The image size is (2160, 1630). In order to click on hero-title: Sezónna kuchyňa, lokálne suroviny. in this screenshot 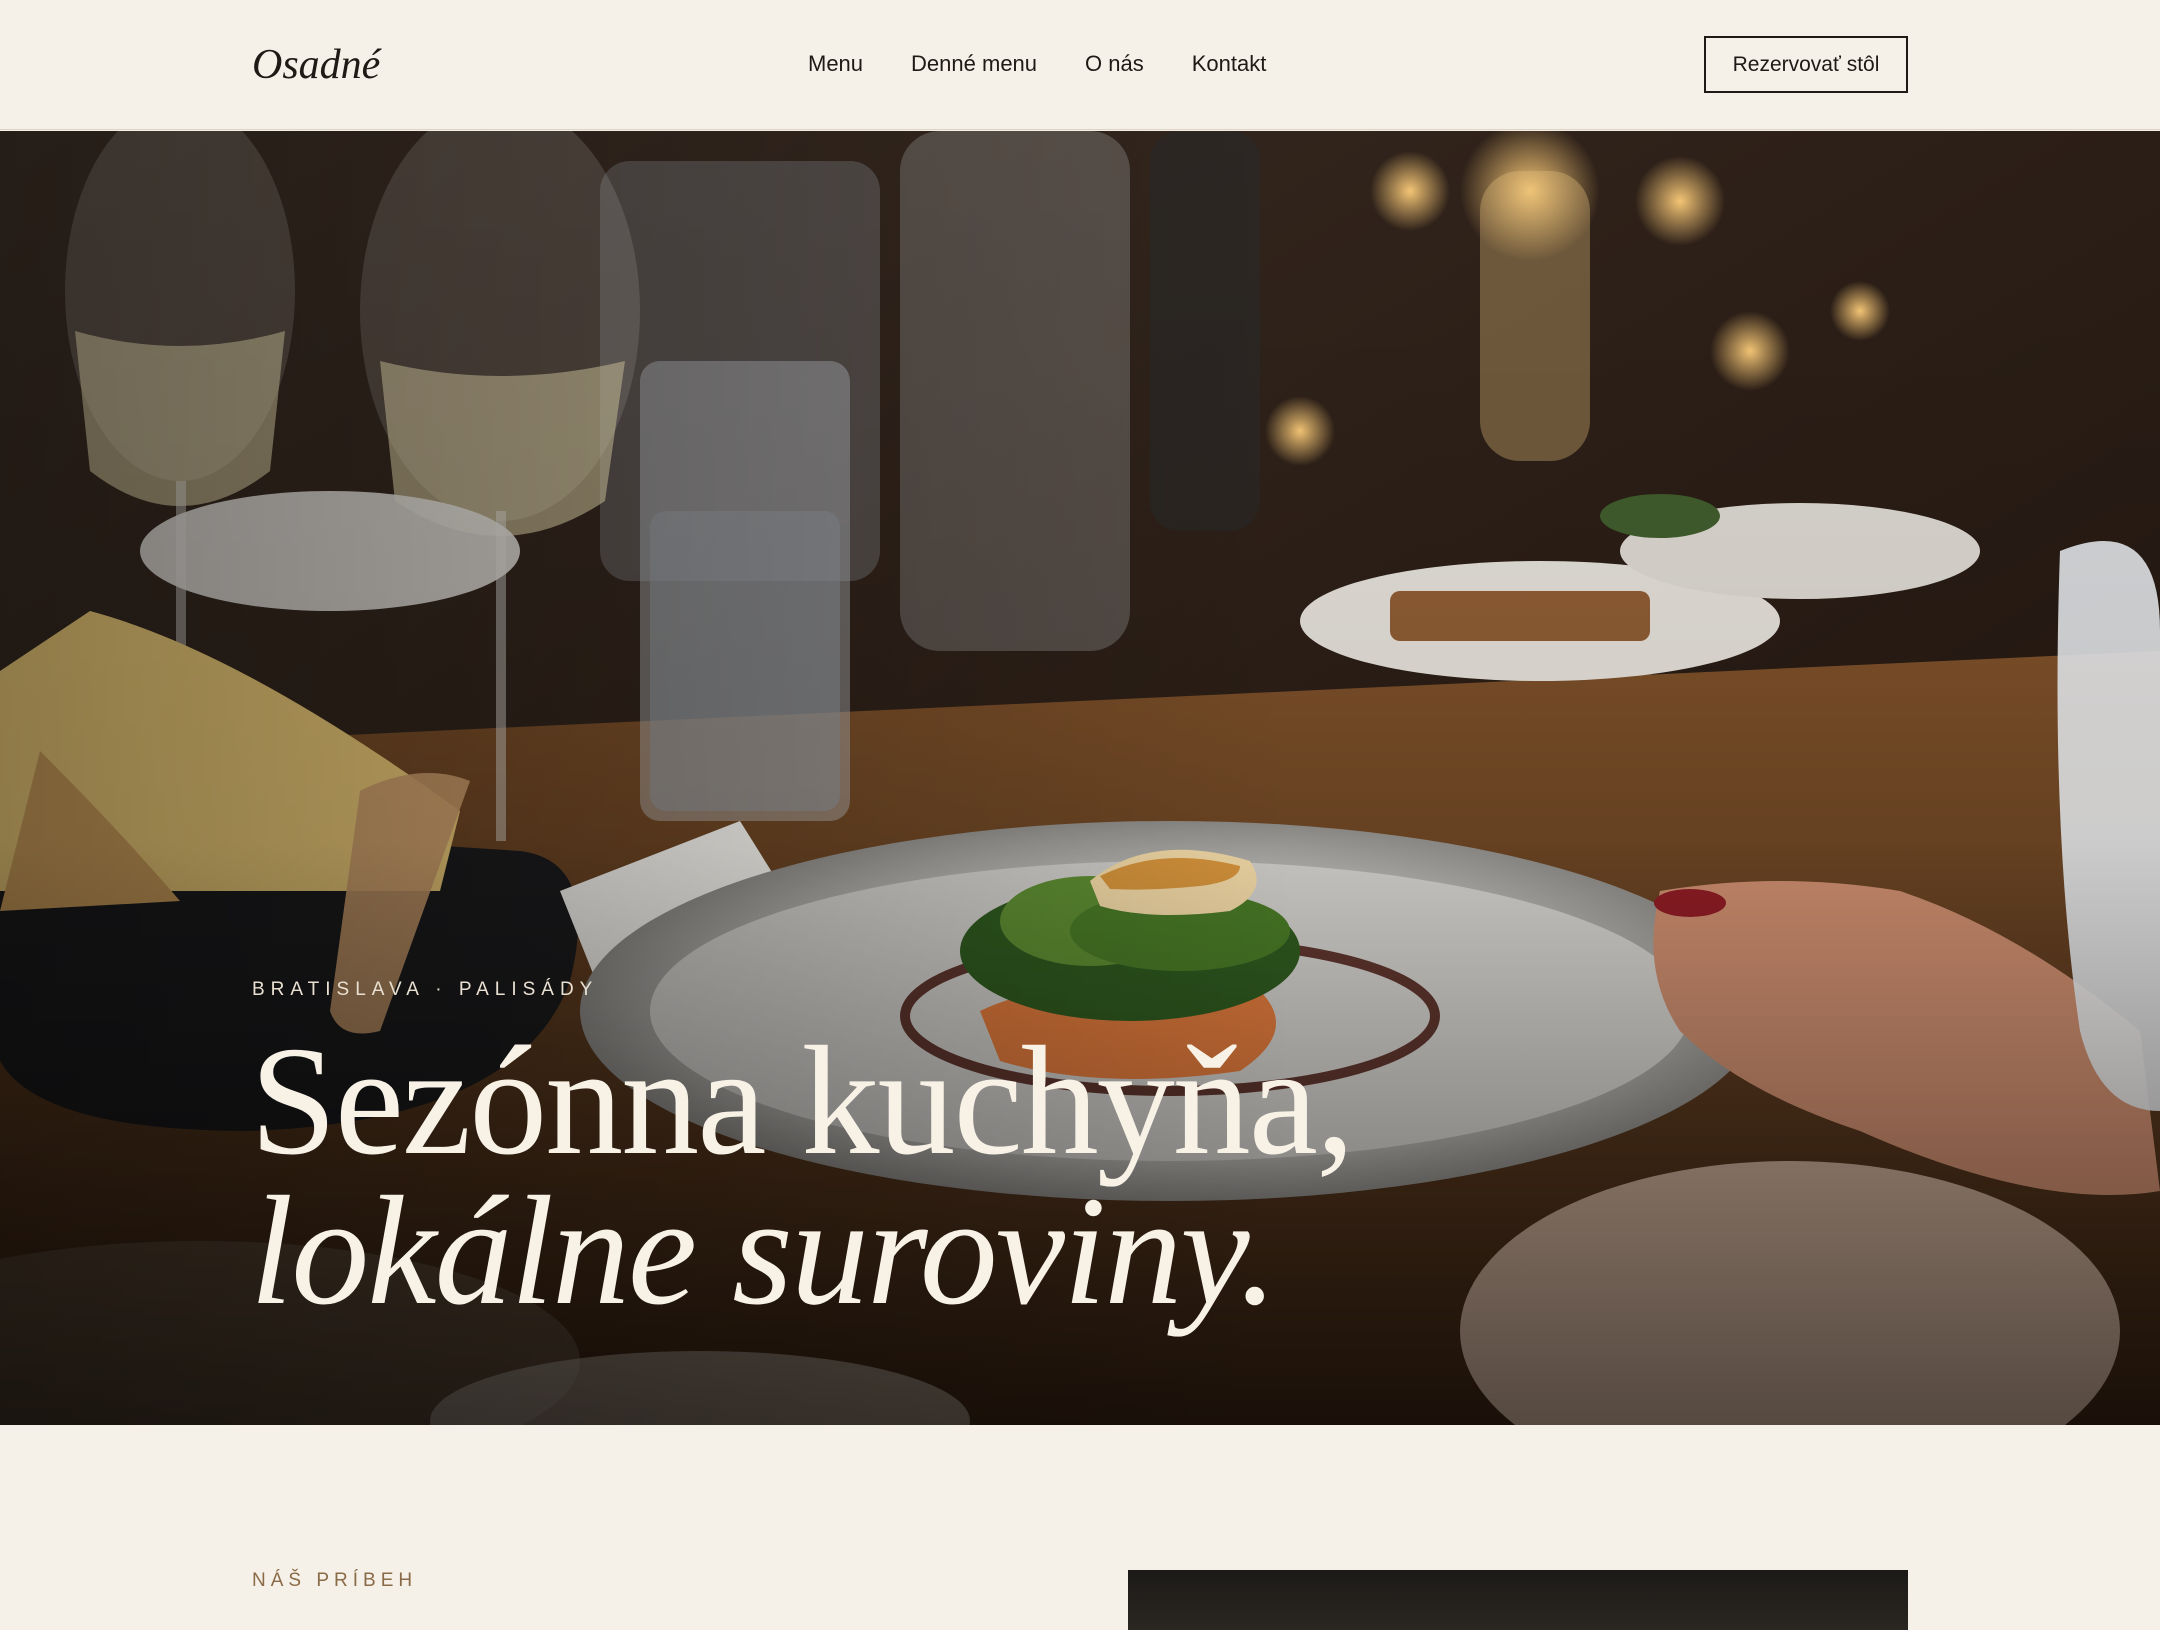, I will do `click(802, 1180)`.